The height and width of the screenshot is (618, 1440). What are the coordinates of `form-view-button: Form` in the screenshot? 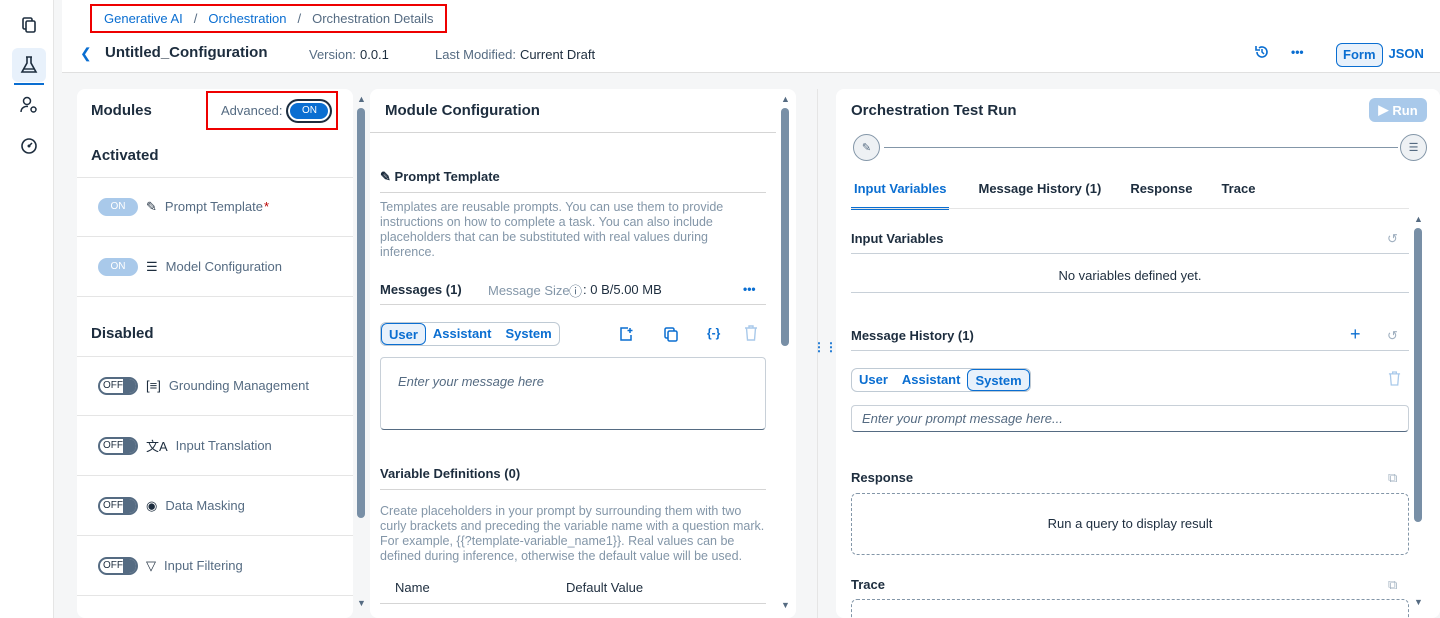 It's located at (1359, 55).